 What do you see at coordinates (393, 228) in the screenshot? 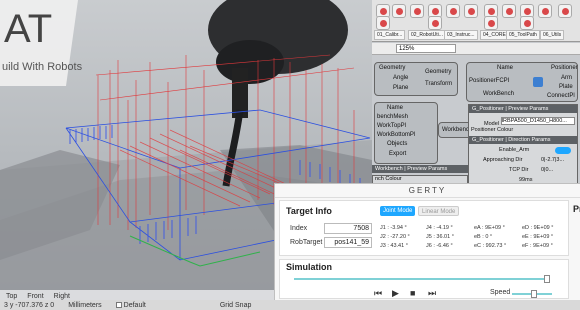
I see `joint-readout: J1 : -3.94 °` at bounding box center [393, 228].